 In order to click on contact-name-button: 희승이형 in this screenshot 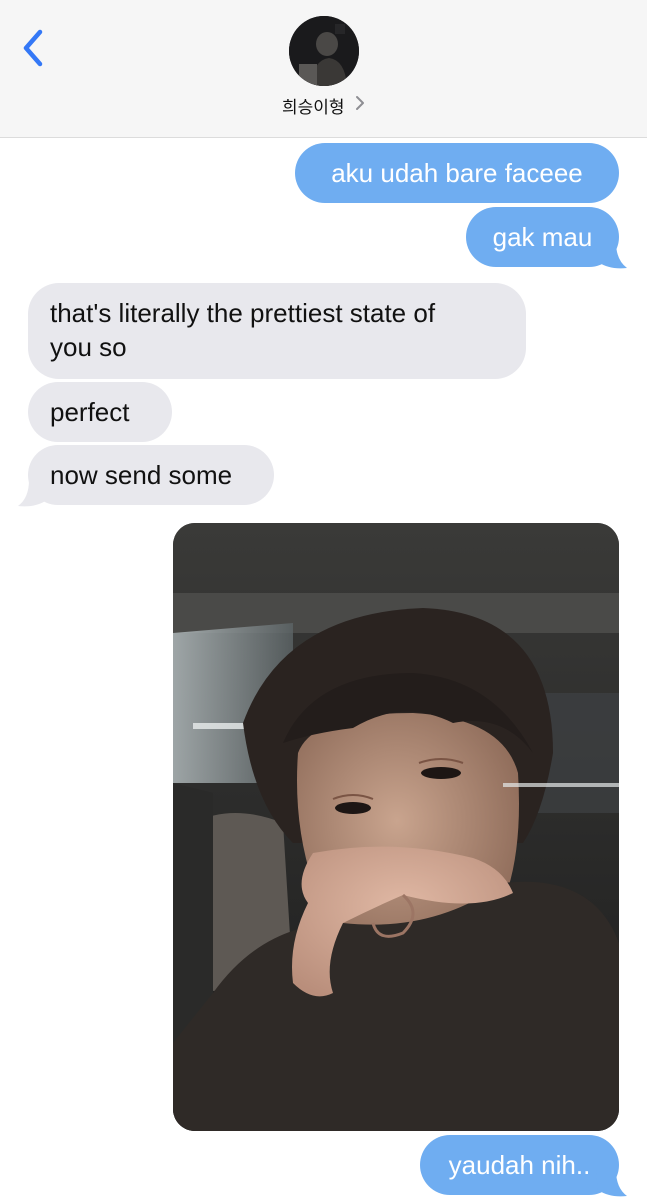, I will do `click(323, 106)`.